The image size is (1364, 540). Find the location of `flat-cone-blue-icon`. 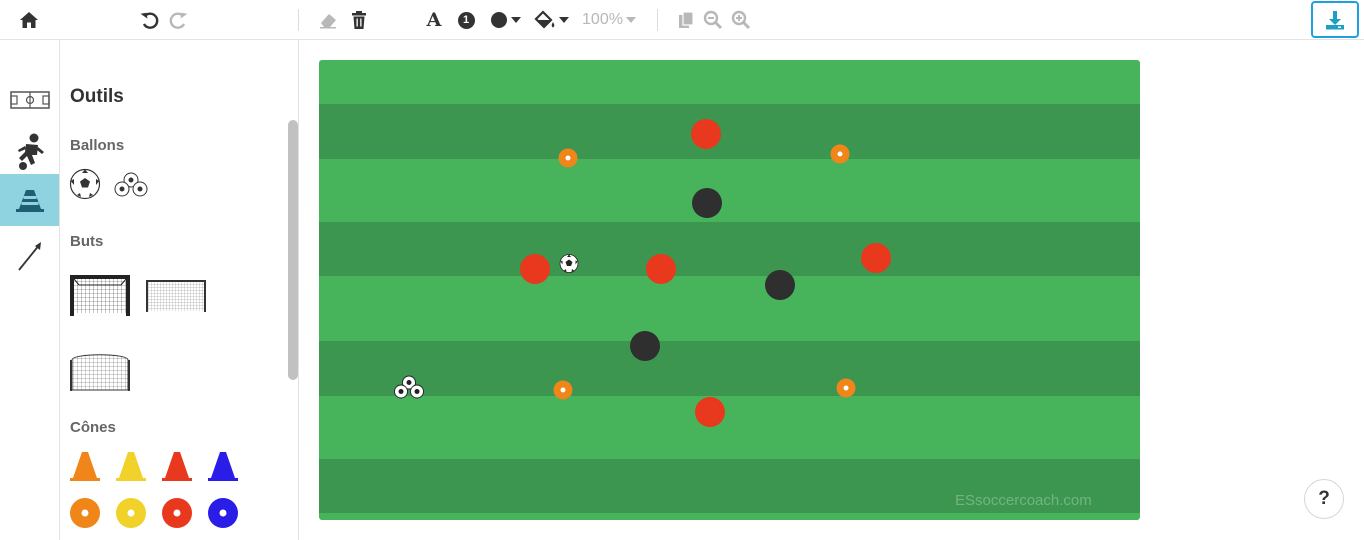

flat-cone-blue-icon is located at coordinates (223, 513).